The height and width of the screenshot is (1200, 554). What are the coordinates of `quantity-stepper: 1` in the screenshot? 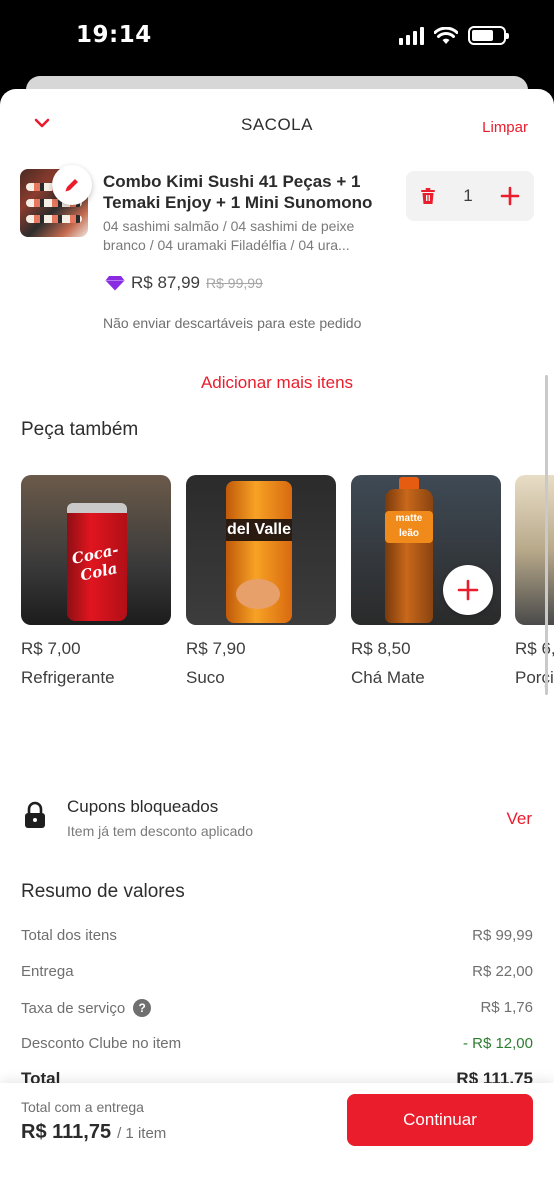 It's located at (470, 196).